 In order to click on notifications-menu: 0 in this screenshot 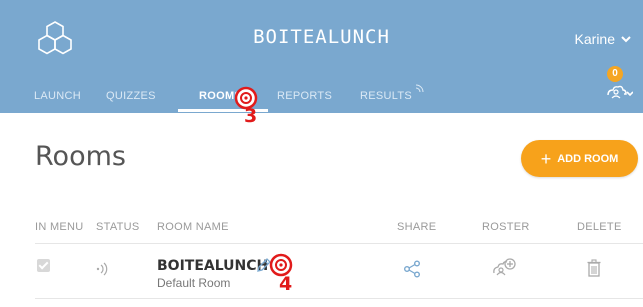, I will do `click(619, 84)`.